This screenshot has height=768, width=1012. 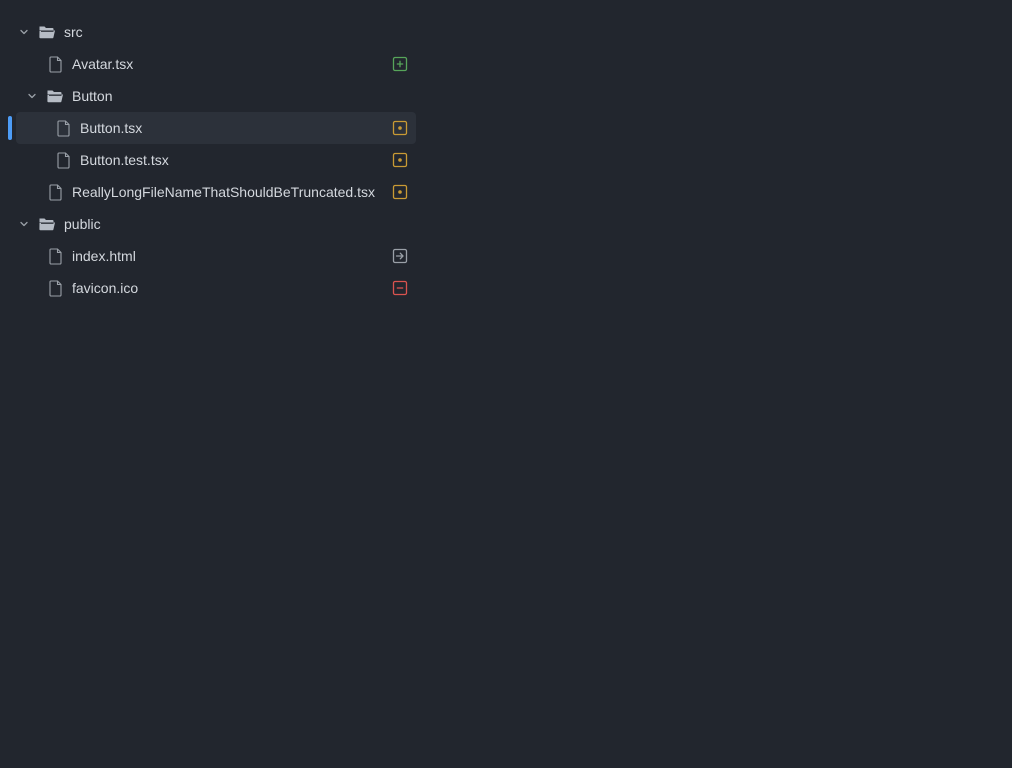 I want to click on tree-row-label: favicon.ico, so click(x=105, y=288).